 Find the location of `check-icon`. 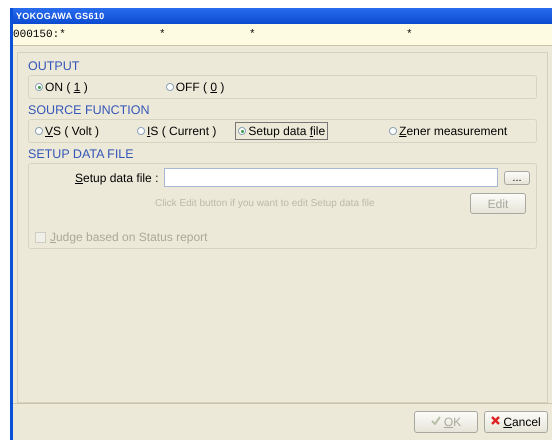

check-icon is located at coordinates (435, 422).